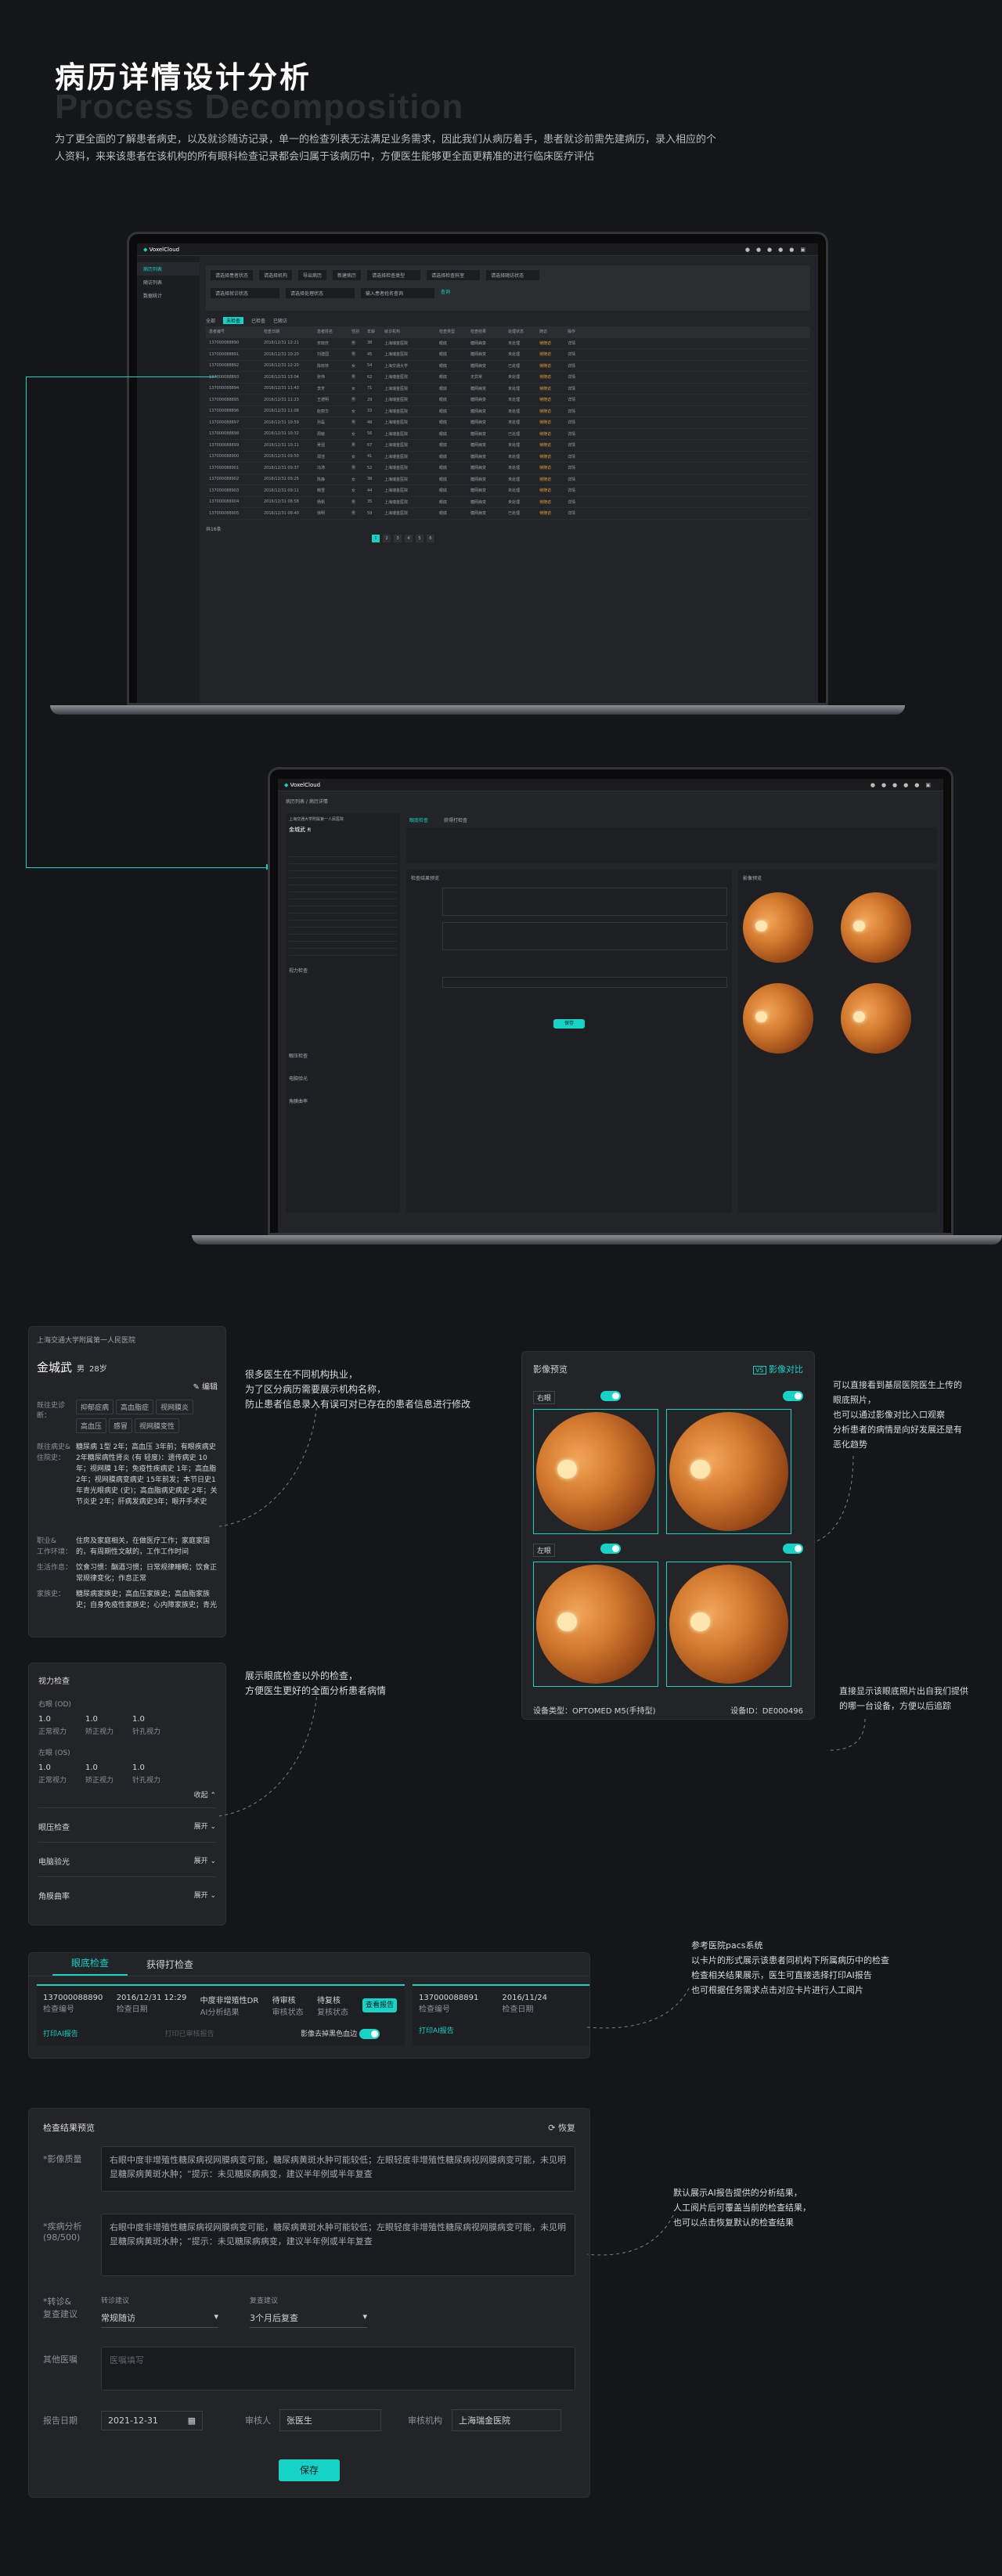 The width and height of the screenshot is (1002, 2576). Describe the element at coordinates (343, 1056) in the screenshot. I see `mini-iop: 眼压检查` at that location.